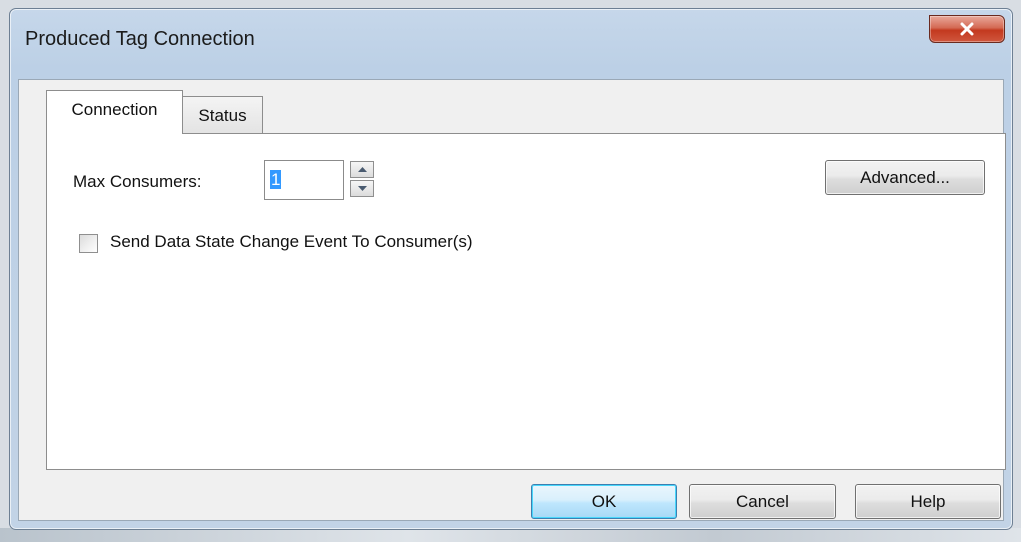 Image resolution: width=1021 pixels, height=542 pixels. Describe the element at coordinates (304, 180) in the screenshot. I see `max-consumers-input: 1` at that location.